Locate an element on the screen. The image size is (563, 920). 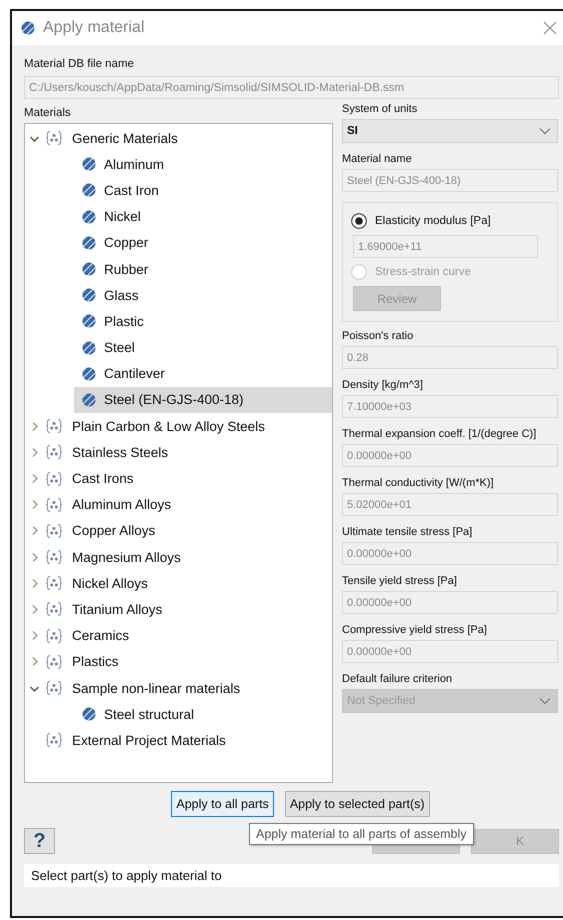
tree-item: Steel is located at coordinates (203, 347).